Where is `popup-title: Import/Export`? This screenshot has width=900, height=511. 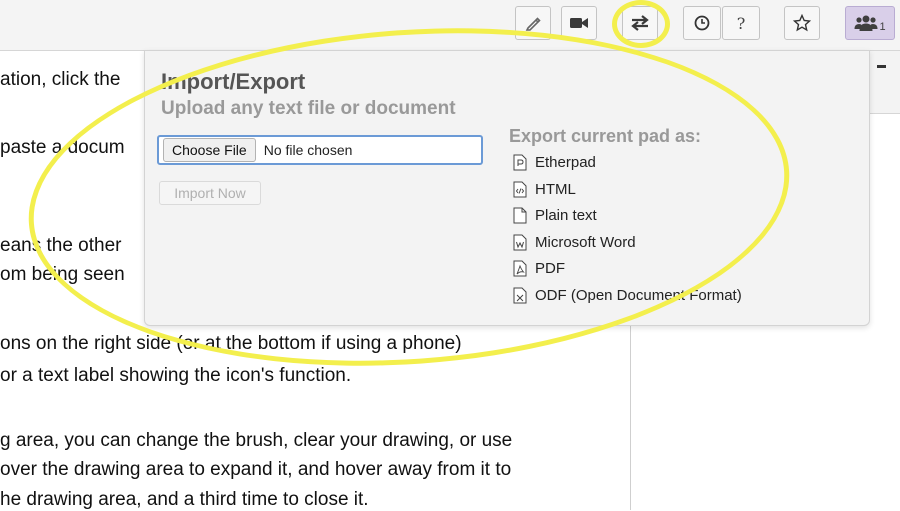
popup-title: Import/Export is located at coordinates (233, 81).